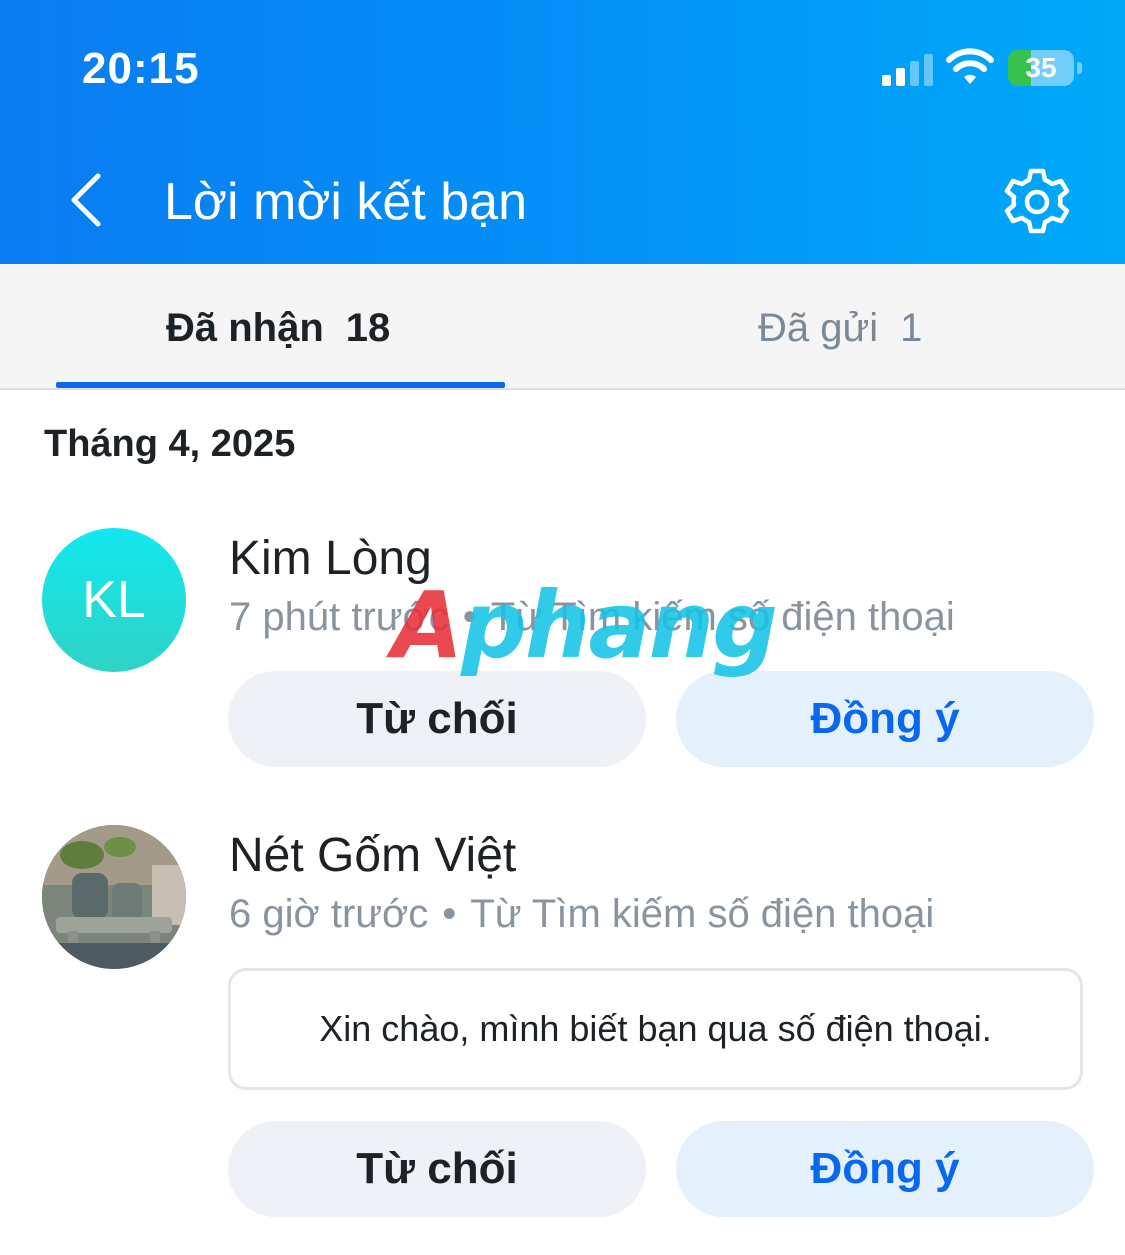  What do you see at coordinates (1079, 68) in the screenshot?
I see `battery-tip` at bounding box center [1079, 68].